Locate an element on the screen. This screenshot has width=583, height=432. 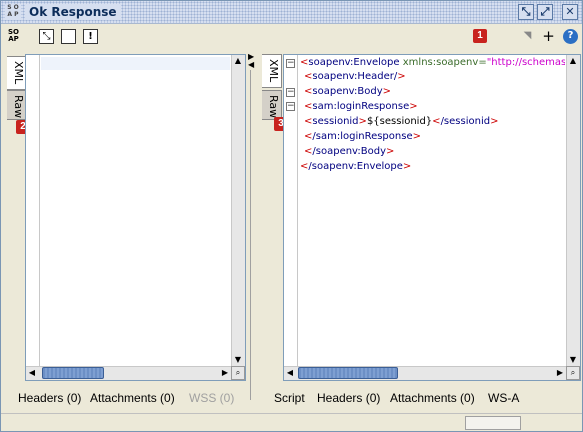
xml-tag: /soapenv:Envelope is located at coordinates (355, 166).